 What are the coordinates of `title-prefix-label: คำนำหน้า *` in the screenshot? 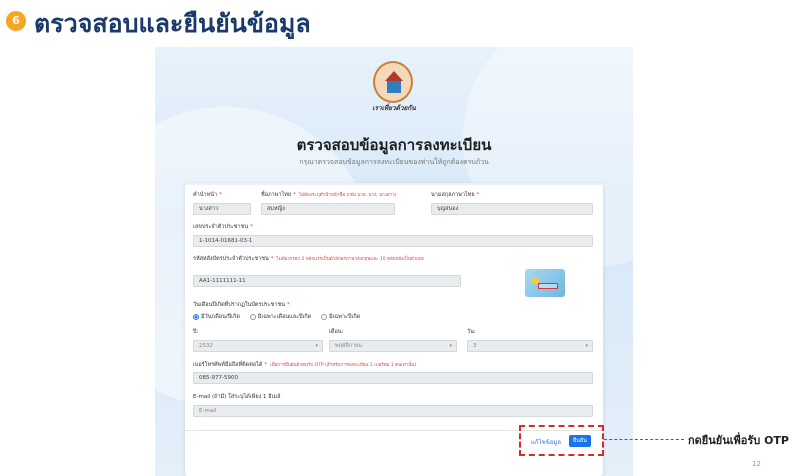 It's located at (207, 195).